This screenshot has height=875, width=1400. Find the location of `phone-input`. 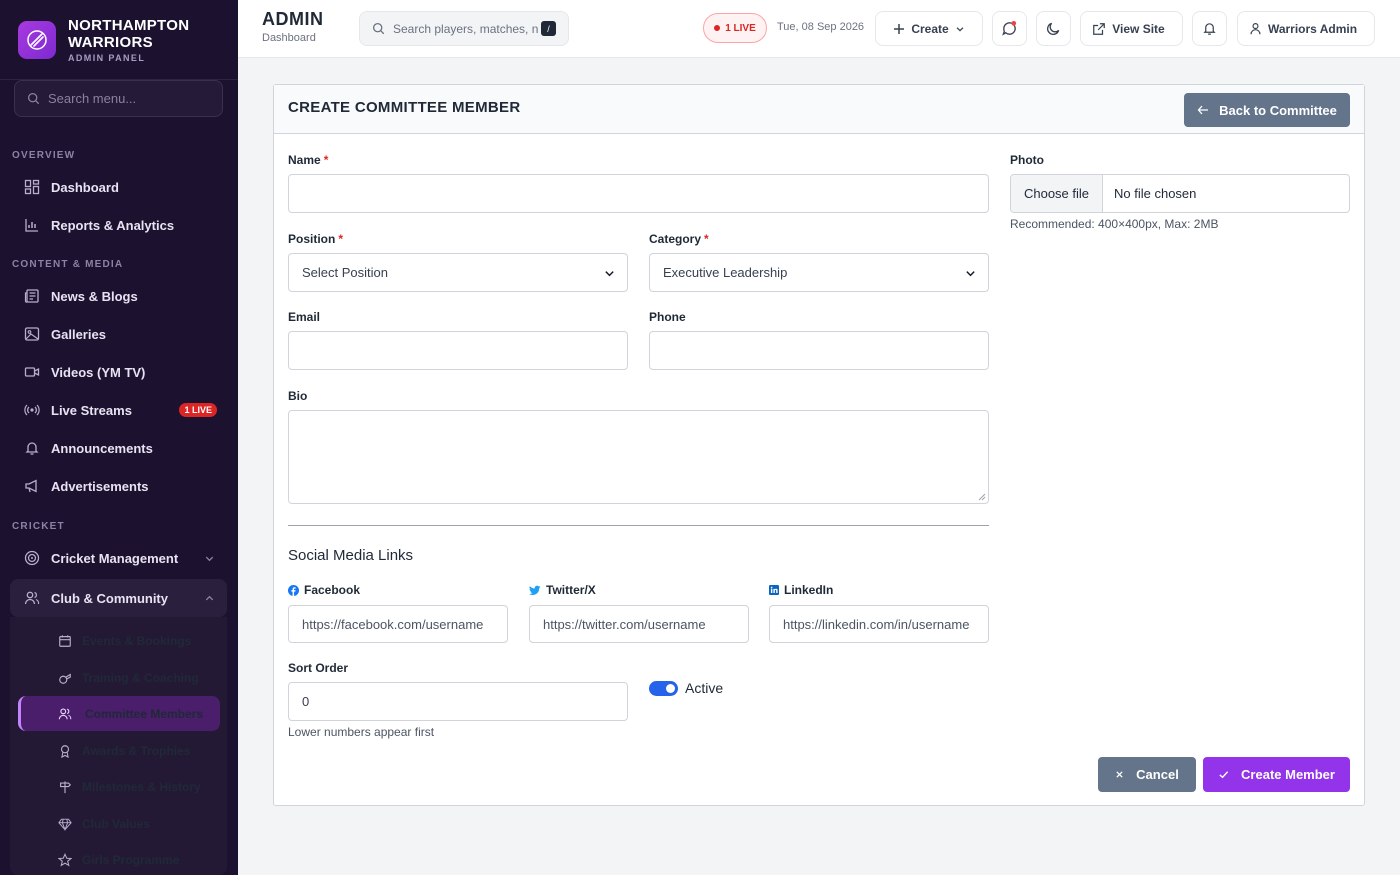

phone-input is located at coordinates (819, 350).